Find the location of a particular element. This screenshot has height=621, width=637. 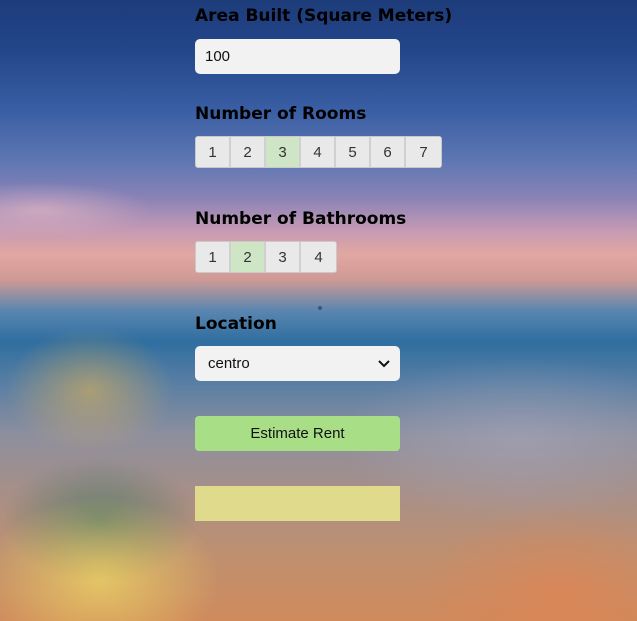

estimate-rent-button: Estimate Rent is located at coordinates (297, 433).